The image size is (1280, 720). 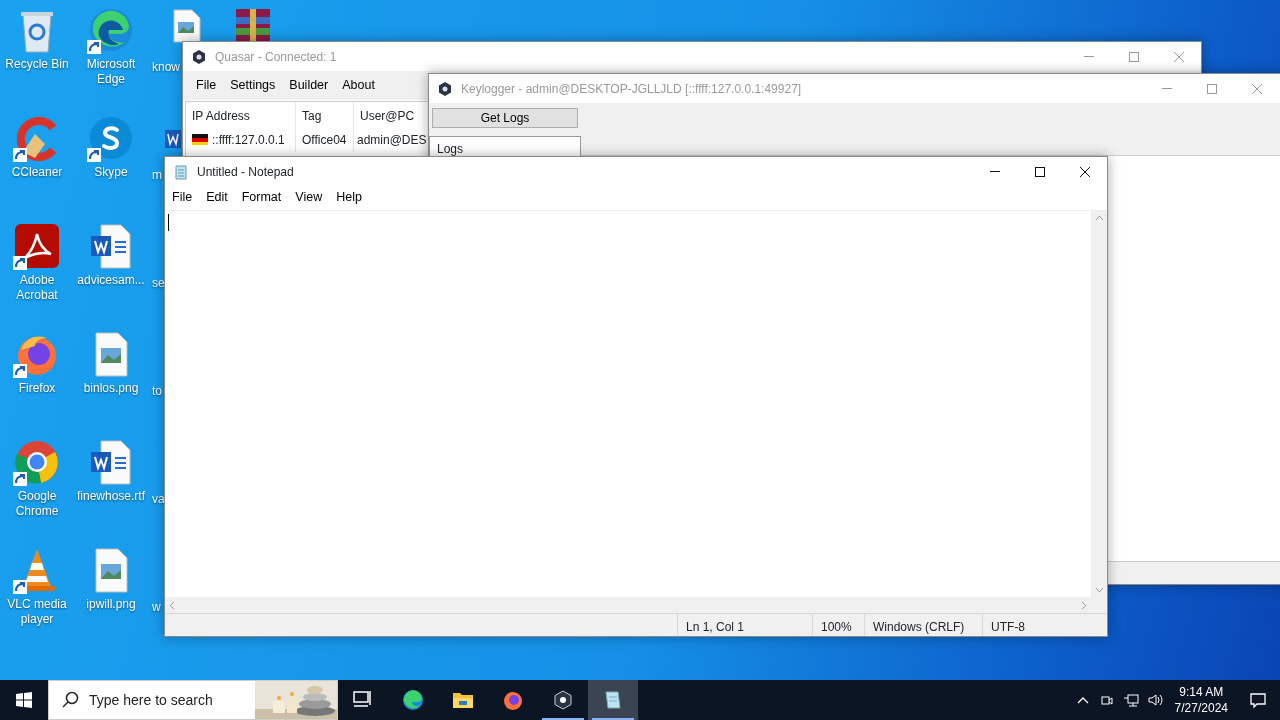 I want to click on menu-item: Help, so click(x=349, y=197).